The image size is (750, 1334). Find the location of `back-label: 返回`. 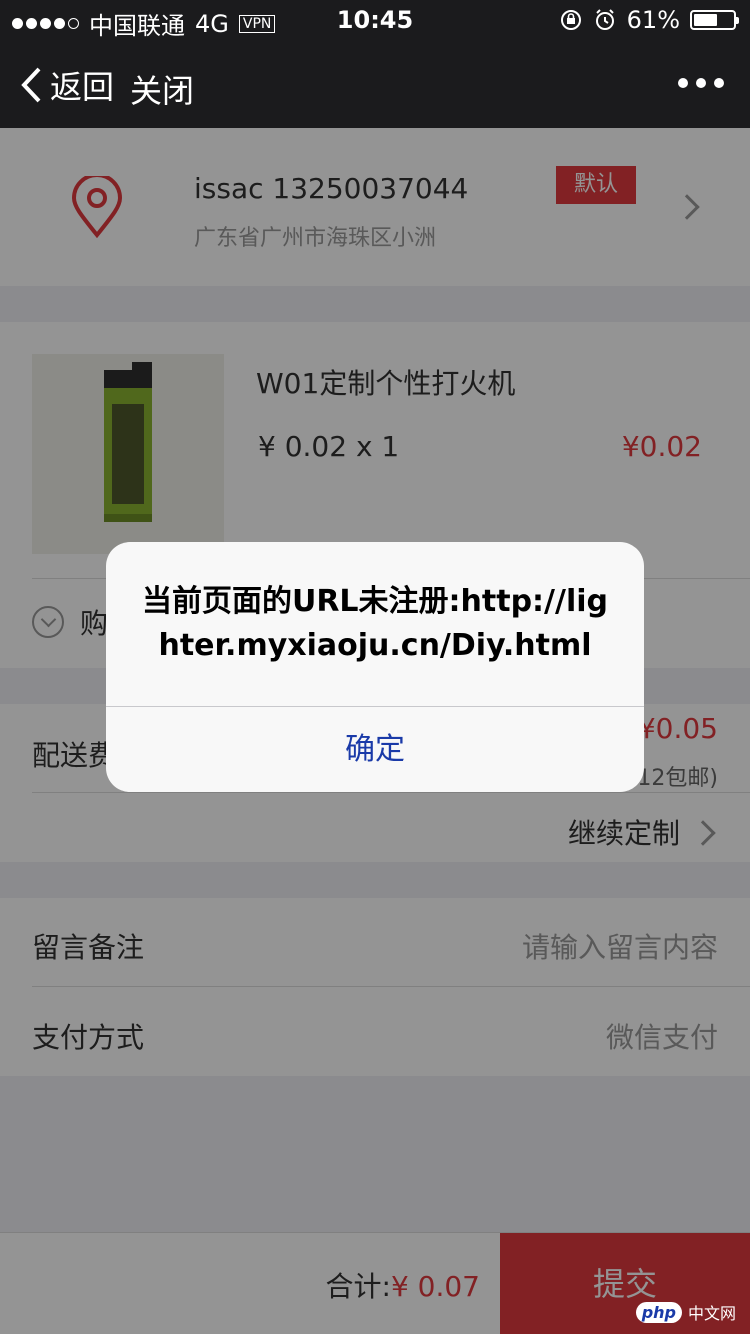

back-label: 返回 is located at coordinates (82, 87).